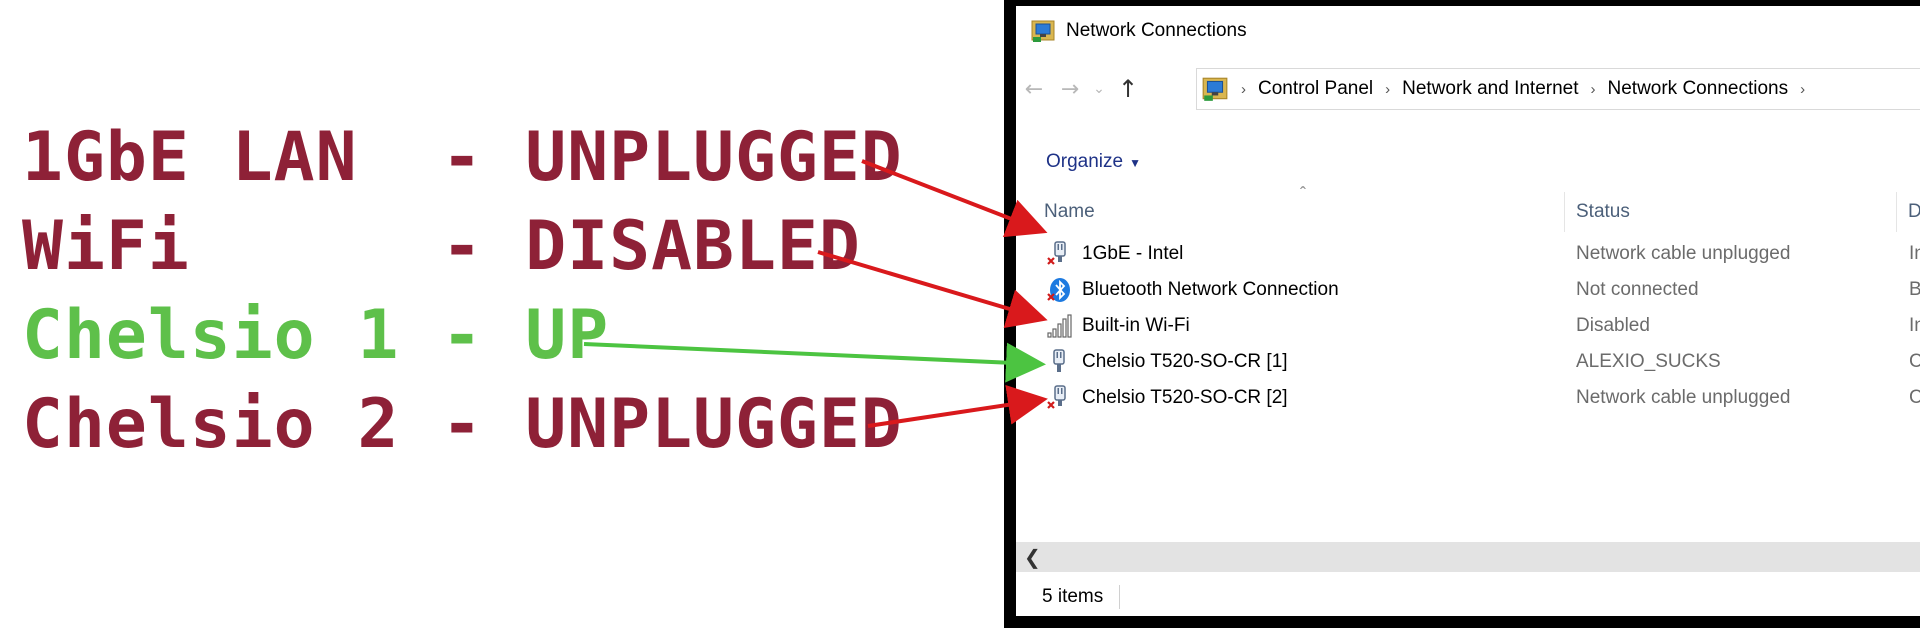 The height and width of the screenshot is (628, 1920). What do you see at coordinates (1648, 361) in the screenshot?
I see `connection-status: ALEXIO_SUCKS` at bounding box center [1648, 361].